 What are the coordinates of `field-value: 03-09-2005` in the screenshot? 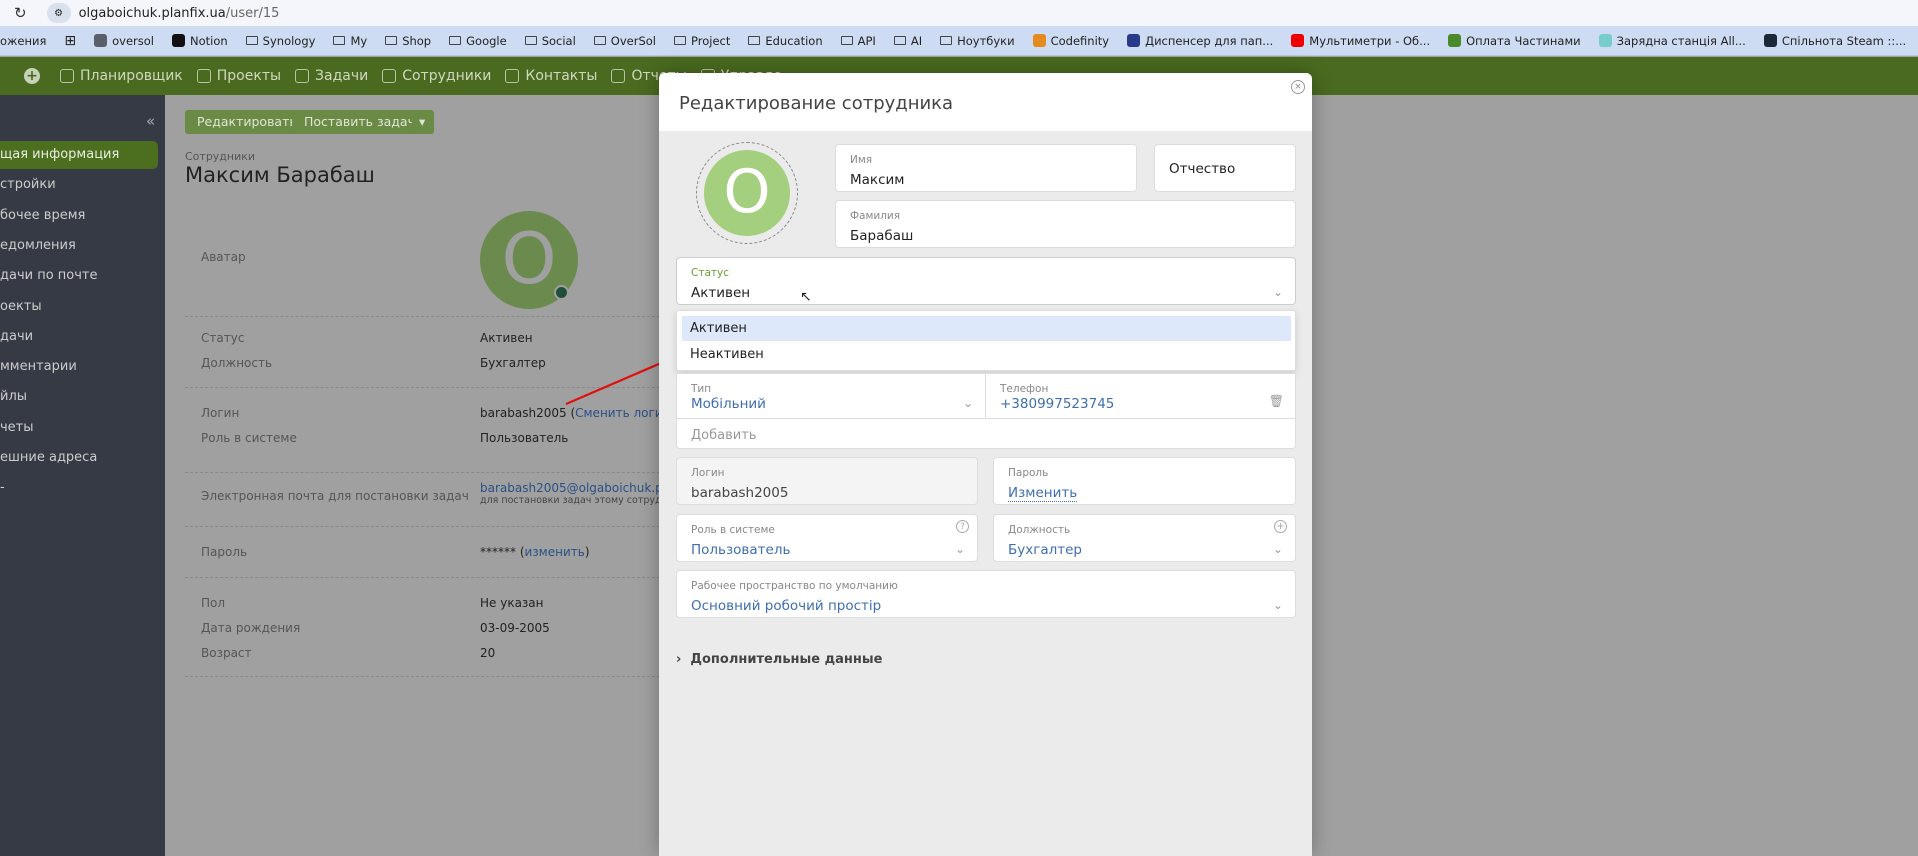 It's located at (515, 628).